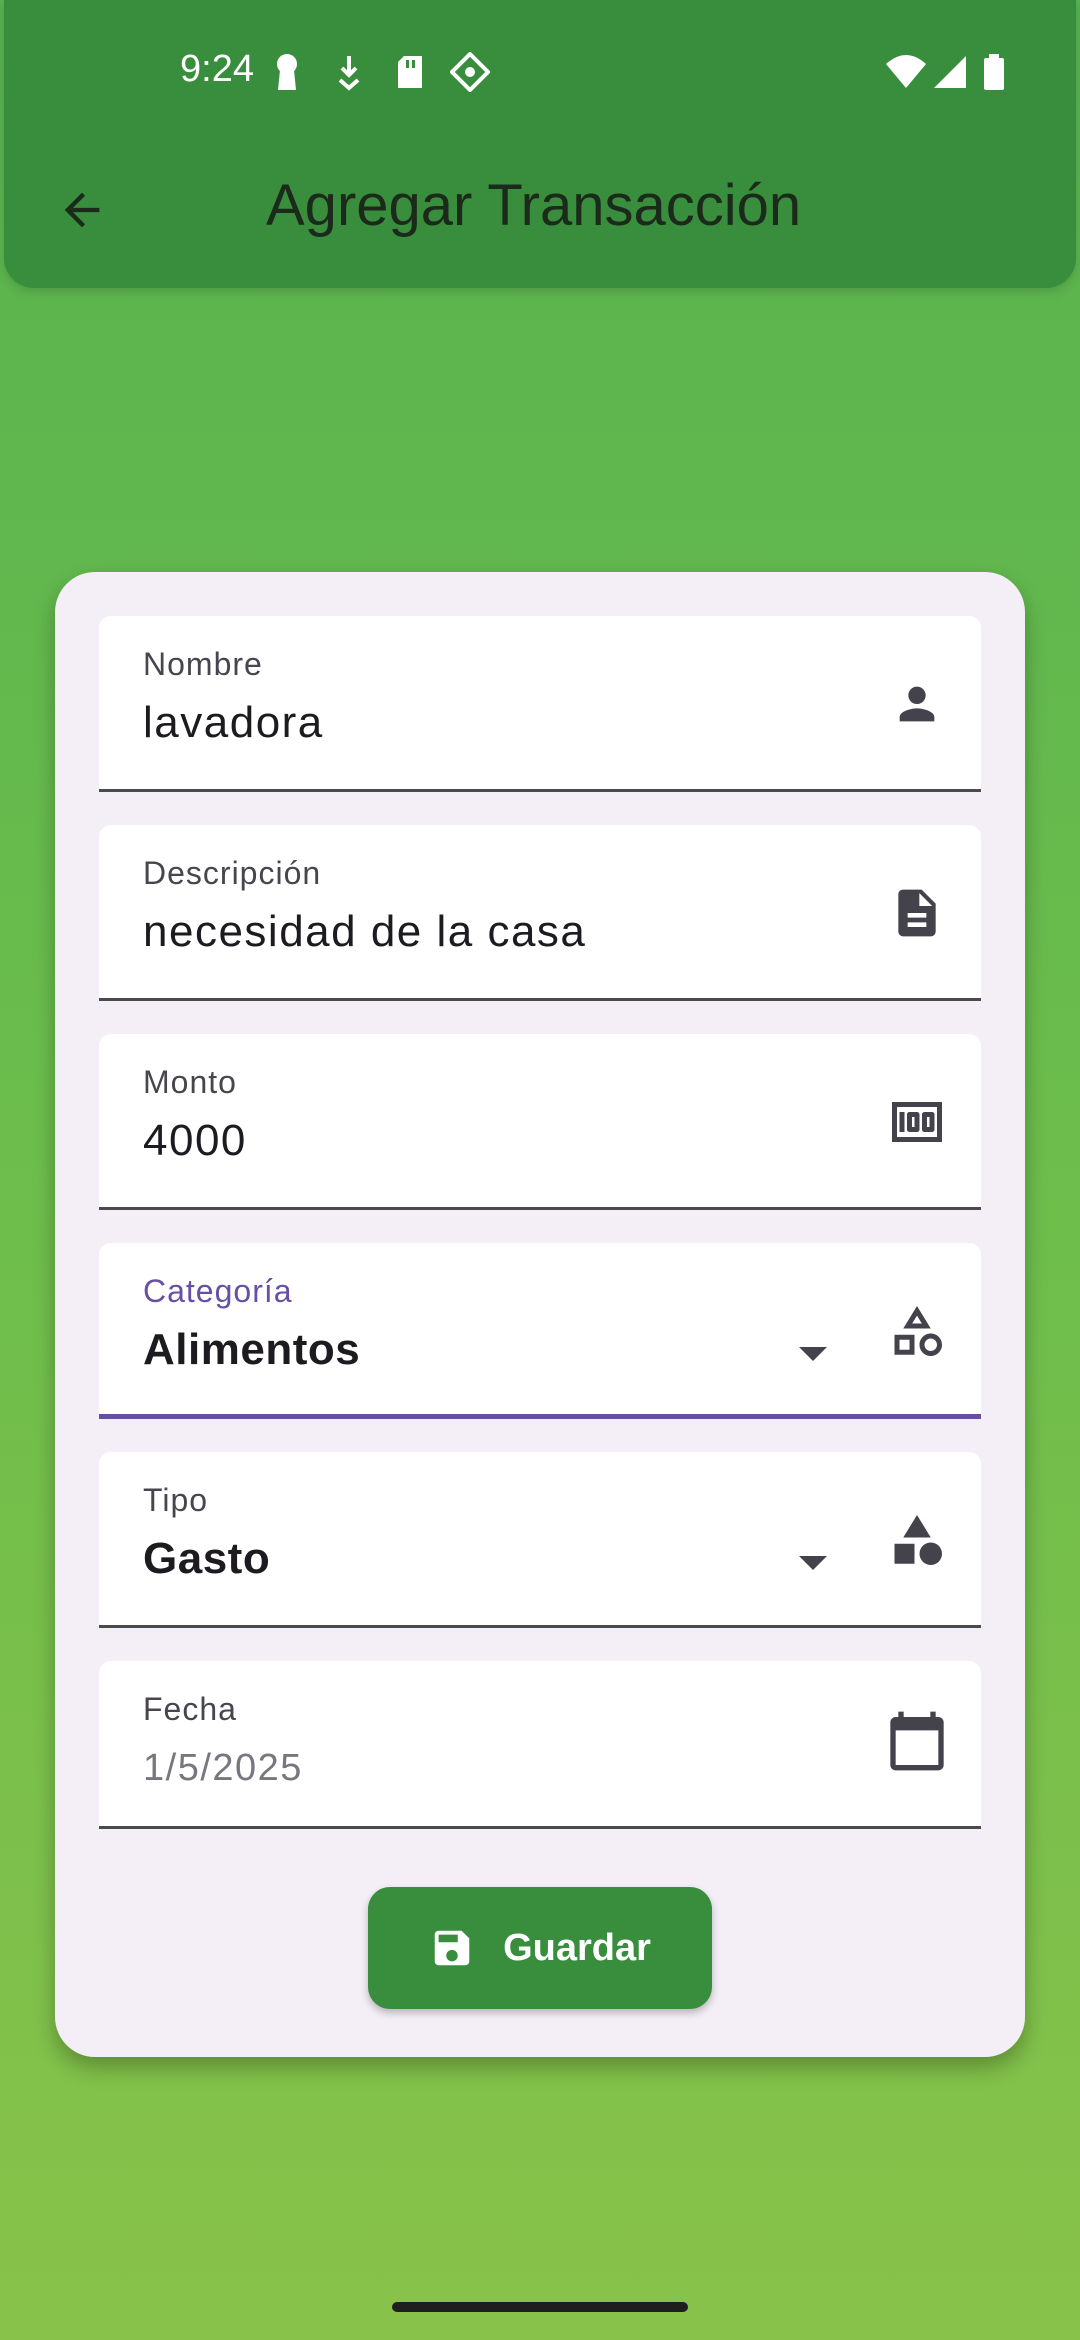  I want to click on description-field: Descripción necesidad de la casa, so click(540, 913).